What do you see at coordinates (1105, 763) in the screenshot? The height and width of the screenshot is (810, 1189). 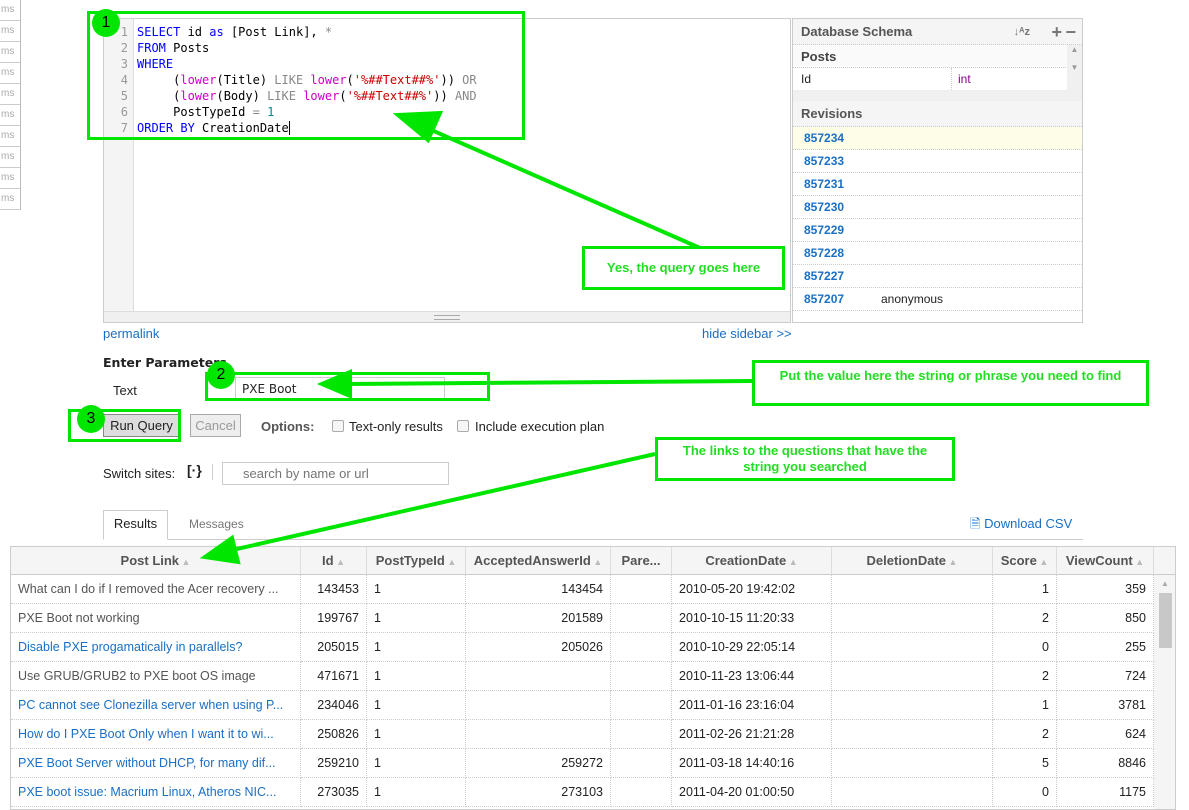 I see `table-cell: 8846` at bounding box center [1105, 763].